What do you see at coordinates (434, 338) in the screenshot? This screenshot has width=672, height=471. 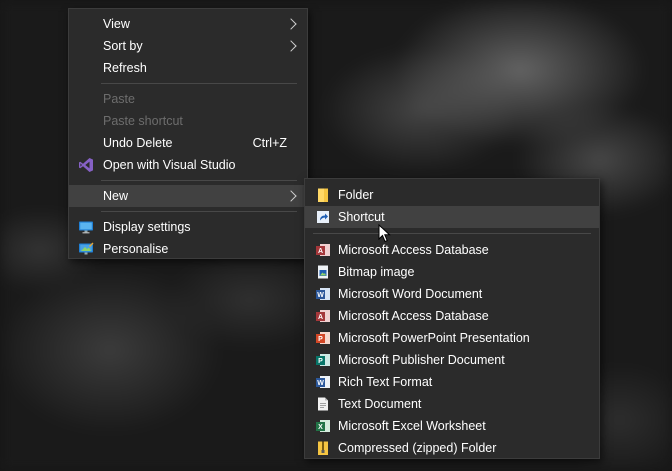 I see `menu-item-label: Microsoft PowerPoint Presentation` at bounding box center [434, 338].